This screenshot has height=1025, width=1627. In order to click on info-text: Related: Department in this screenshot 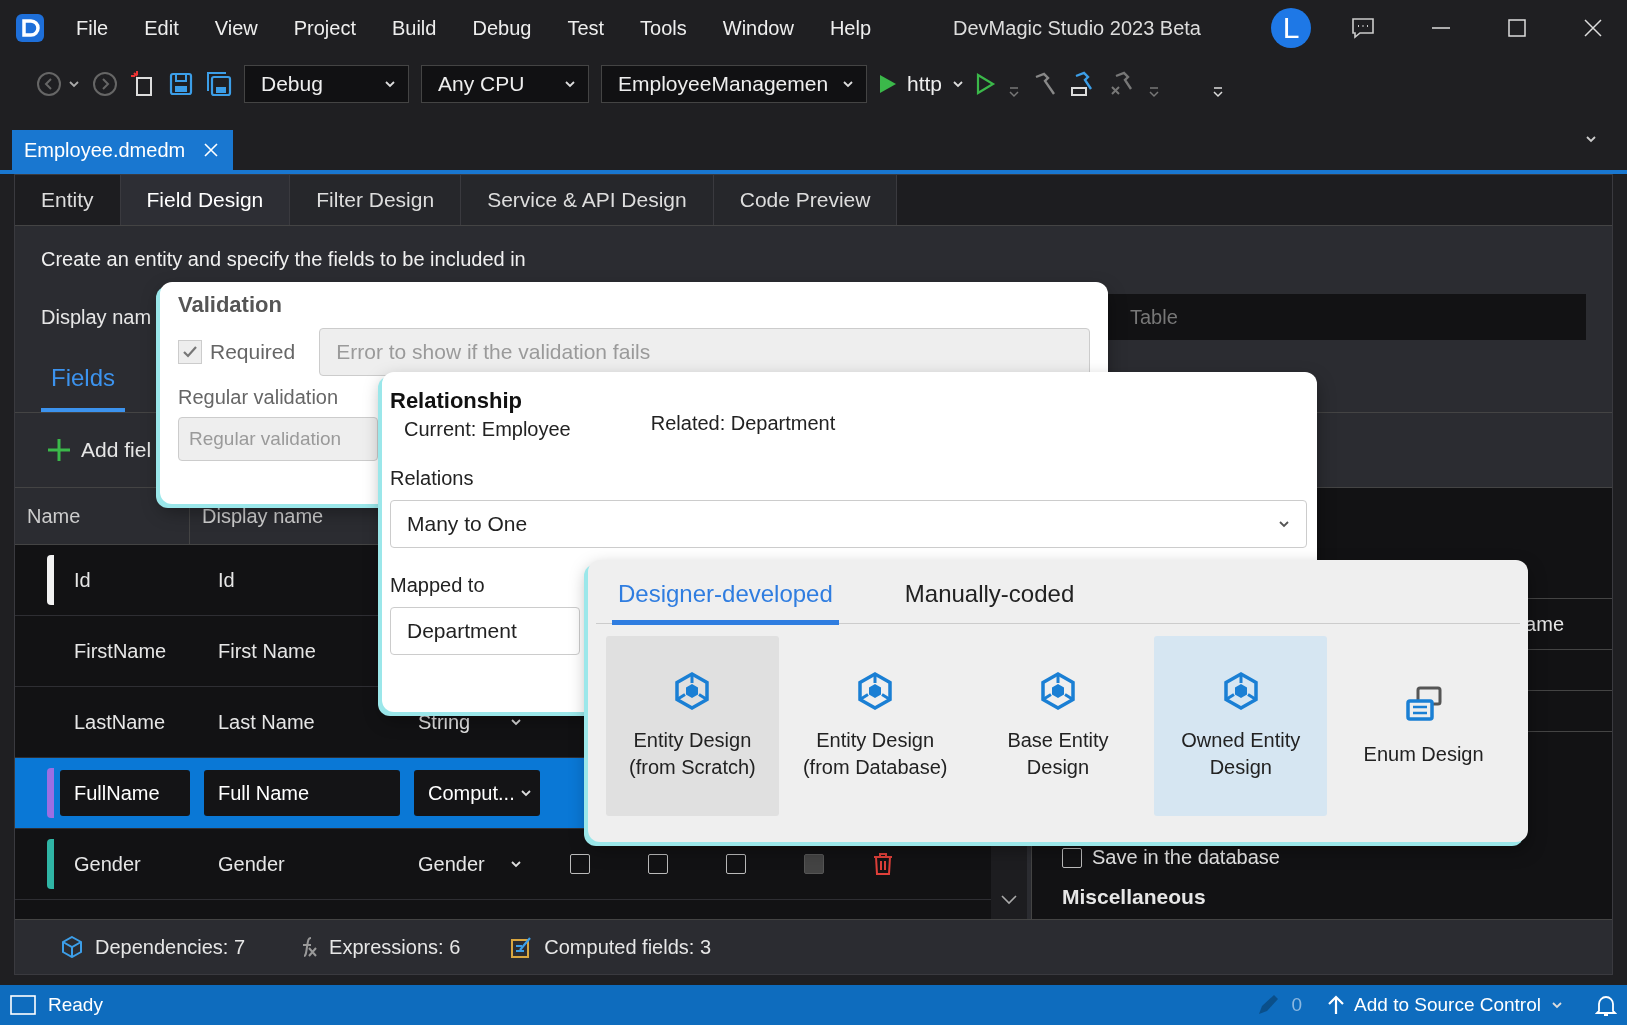, I will do `click(743, 424)`.